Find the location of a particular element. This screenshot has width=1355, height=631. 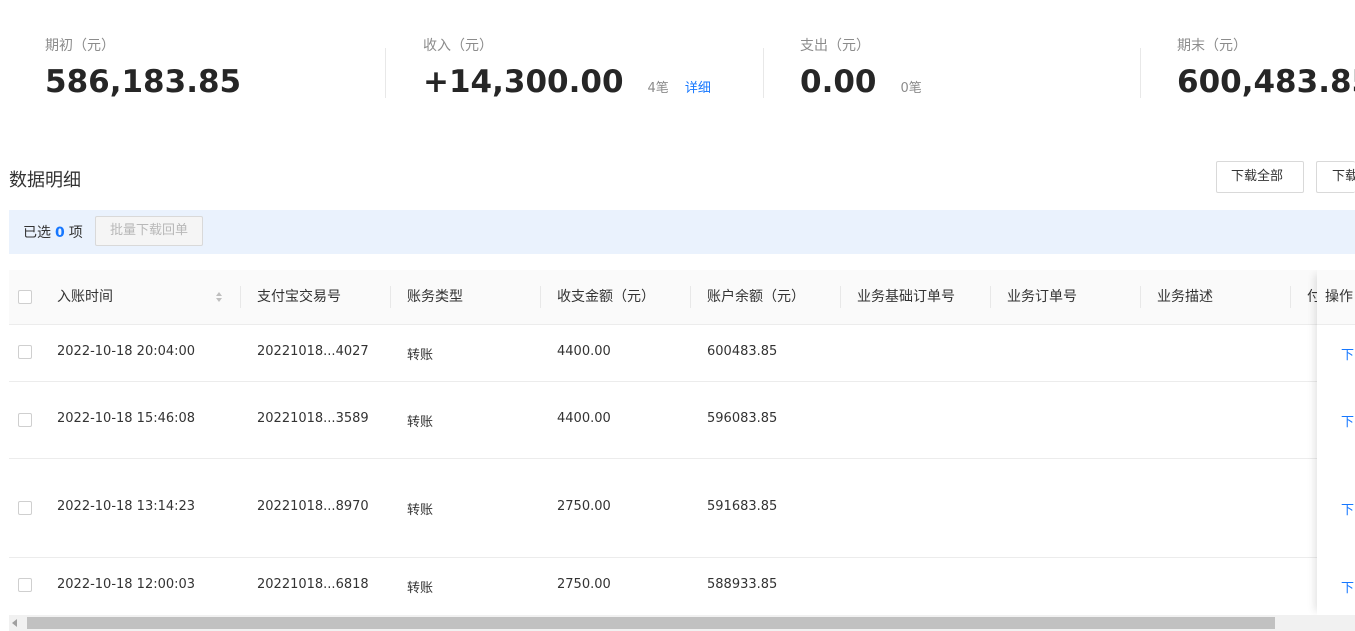

cell-time: 2022-10-18 12:00:03 is located at coordinates (126, 584).